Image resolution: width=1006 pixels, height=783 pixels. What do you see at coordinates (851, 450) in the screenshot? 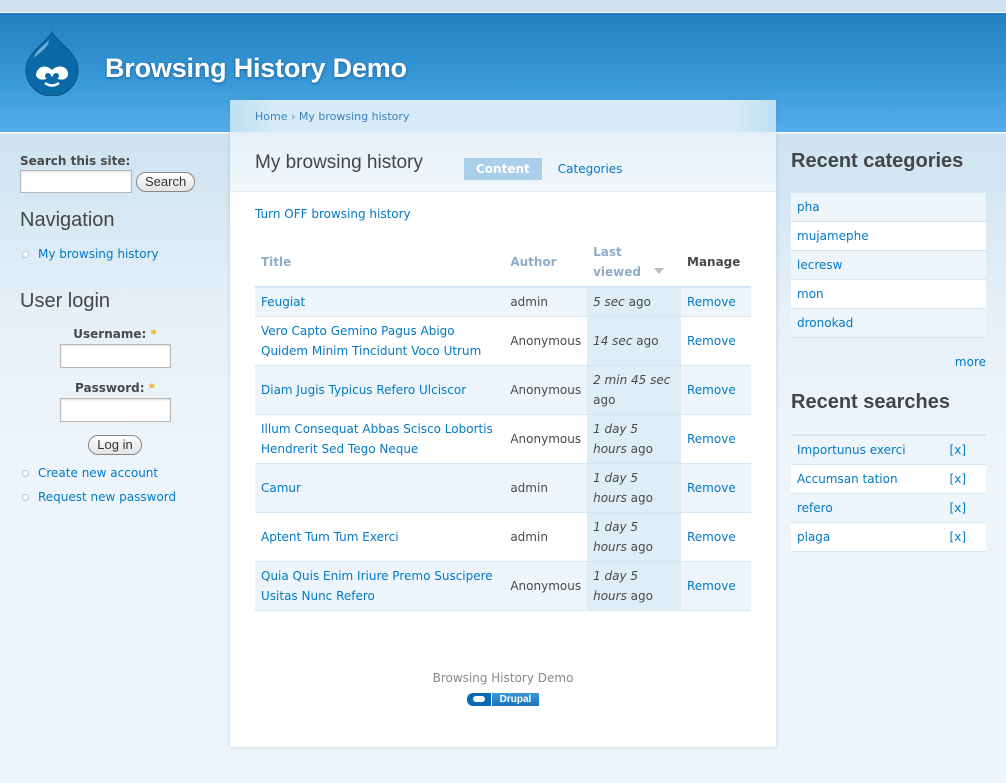
I see `recent-search-link: Importunus exerci` at bounding box center [851, 450].